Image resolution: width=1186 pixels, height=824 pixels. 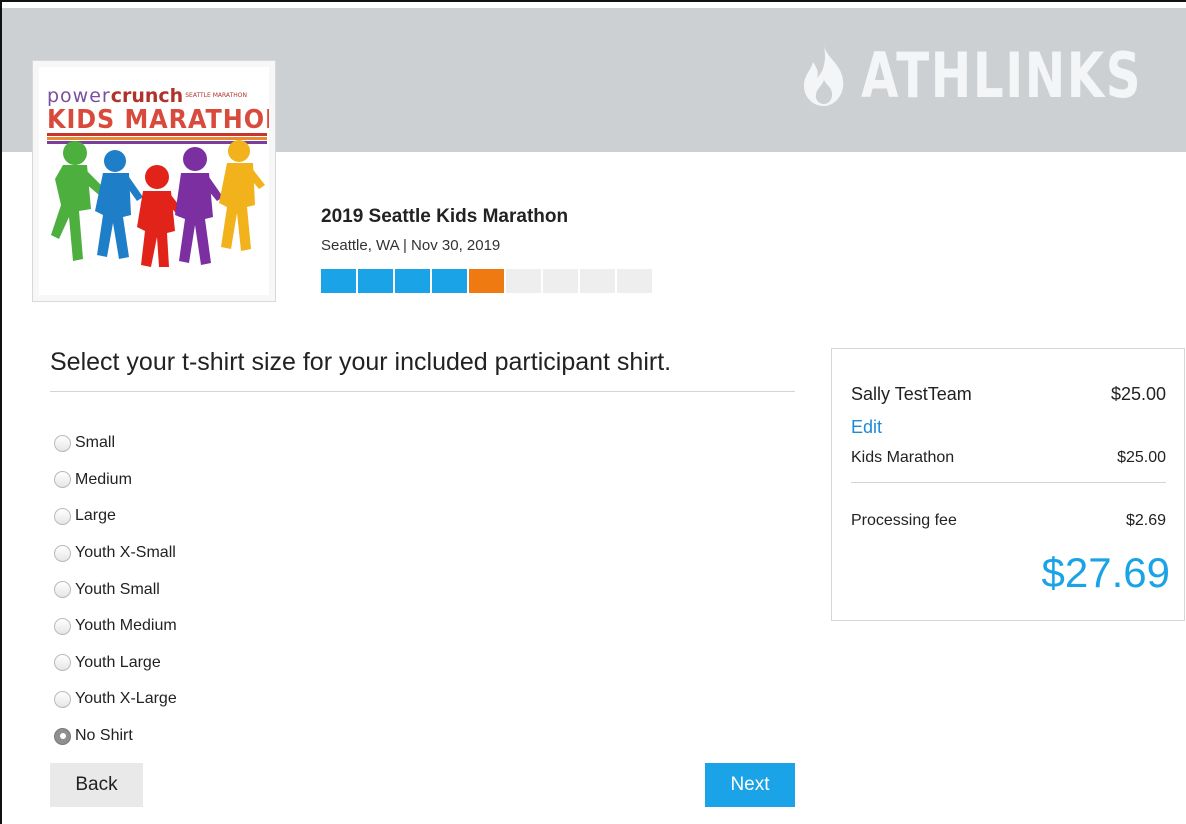 I want to click on sponsor-bold-text: crunch, so click(x=147, y=96).